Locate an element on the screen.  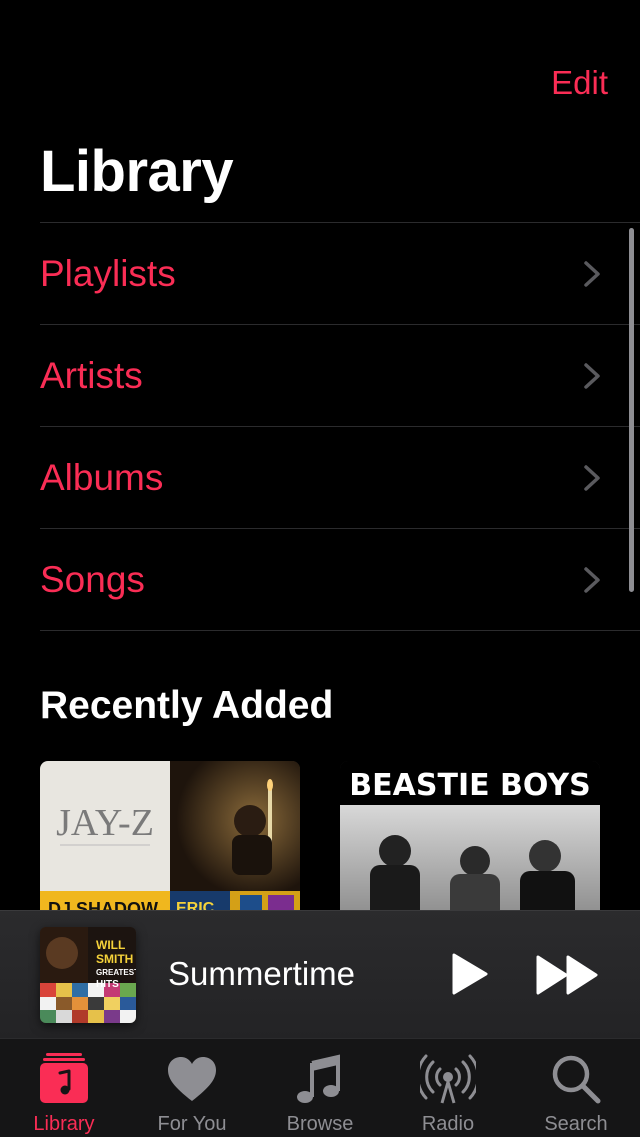
tab-search: Search is located at coordinates (576, 1088).